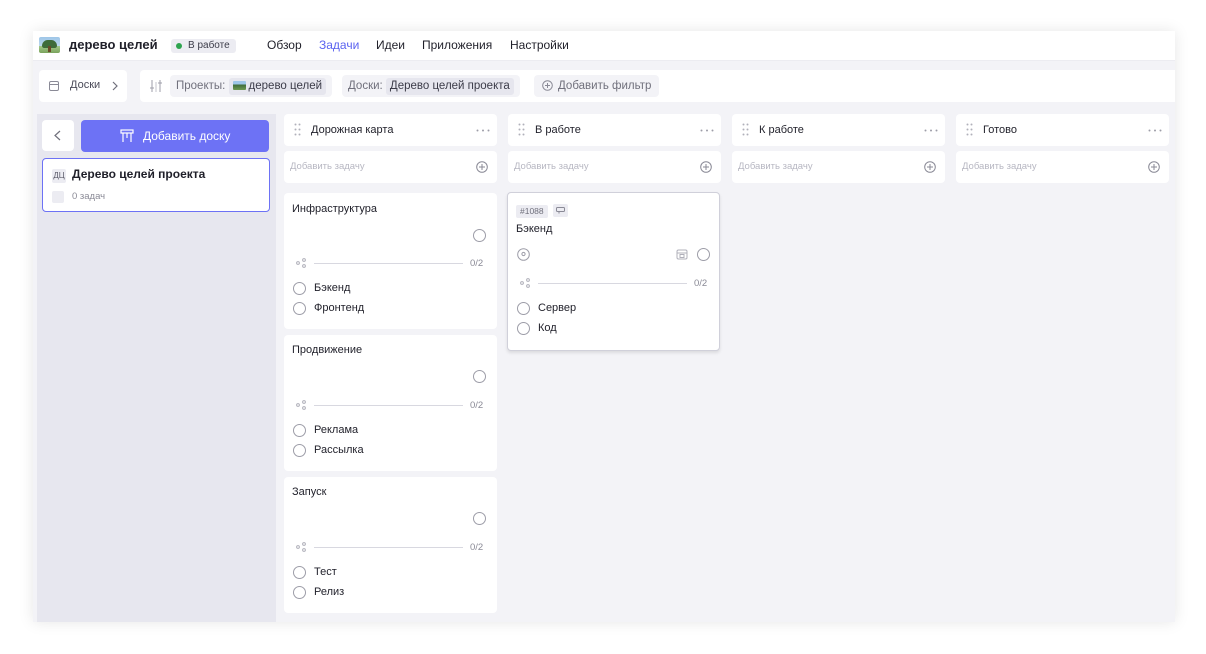 This screenshot has width=1206, height=654. I want to click on subtask-label: Реклама, so click(336, 430).